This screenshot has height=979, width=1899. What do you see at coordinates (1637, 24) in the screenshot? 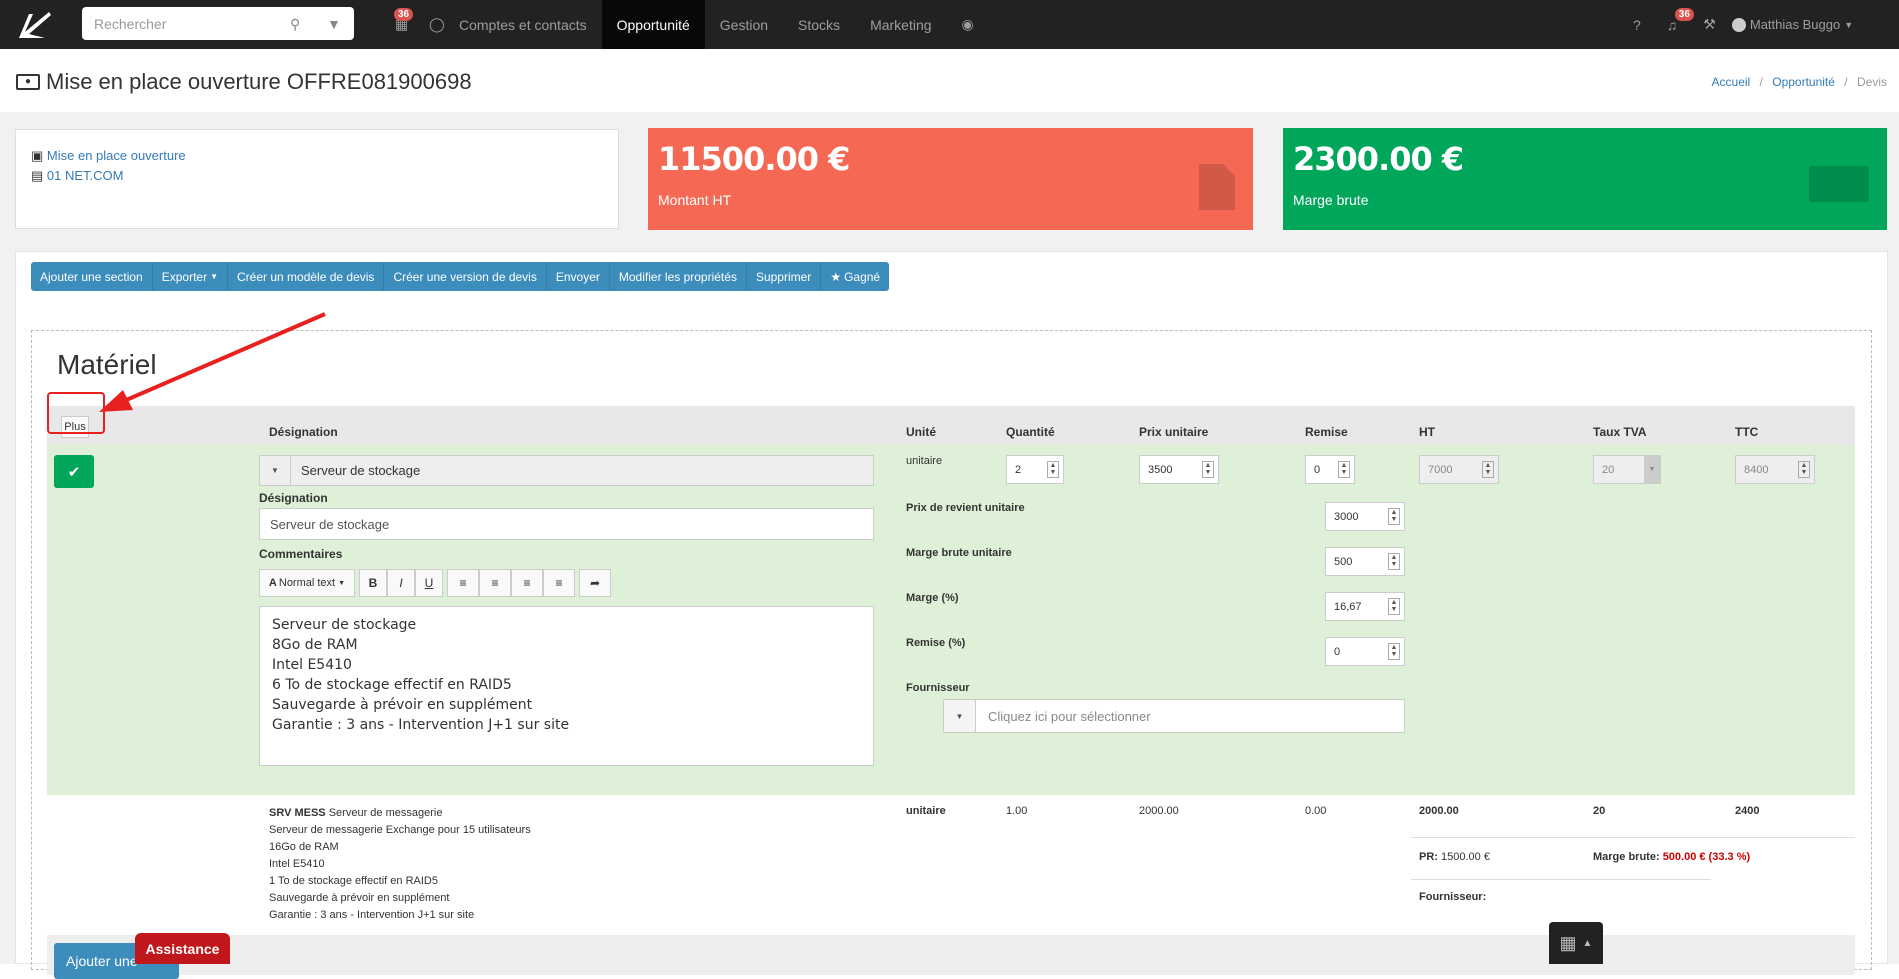
I see `help-icon: ?` at bounding box center [1637, 24].